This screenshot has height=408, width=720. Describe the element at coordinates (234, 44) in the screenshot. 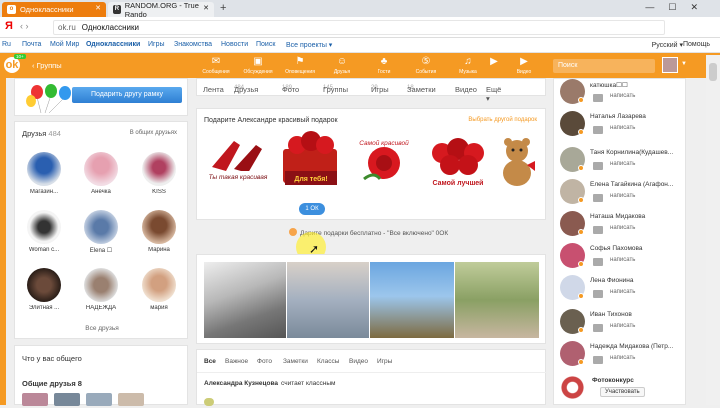

I see `project-link: Новости` at that location.